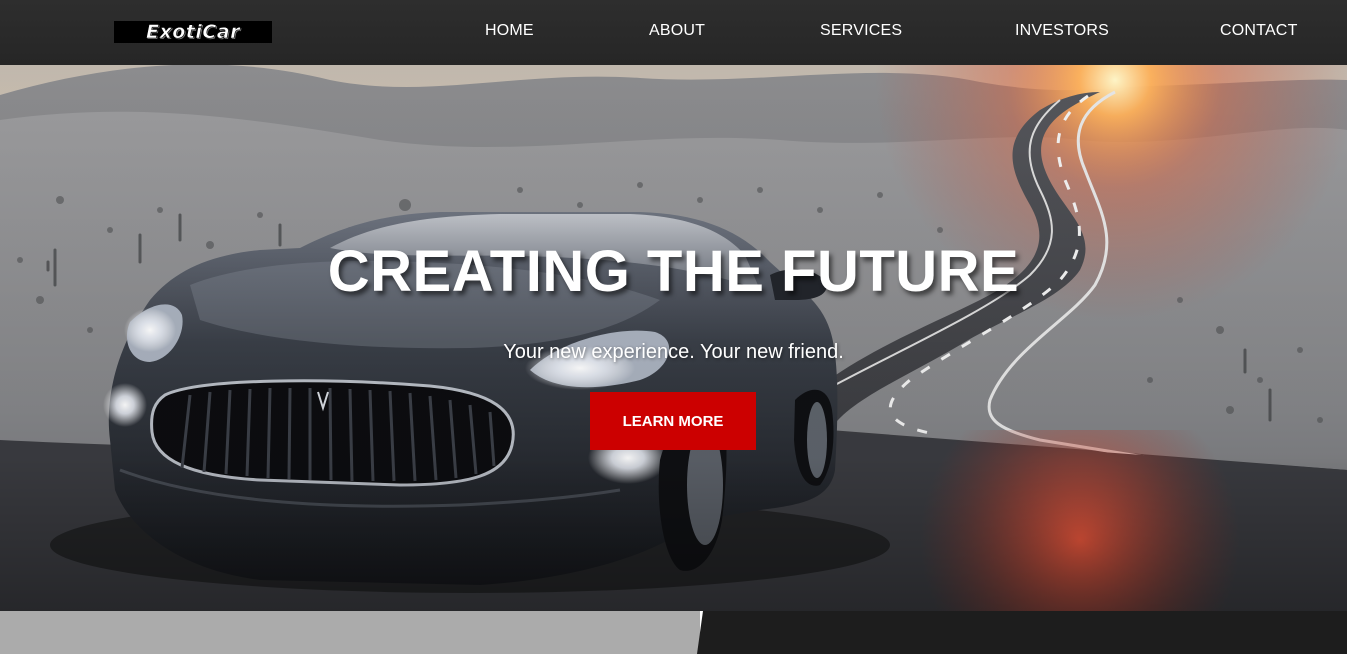 This screenshot has width=1350, height=654. I want to click on hero-title: CREATING THE FUTURE, so click(673, 271).